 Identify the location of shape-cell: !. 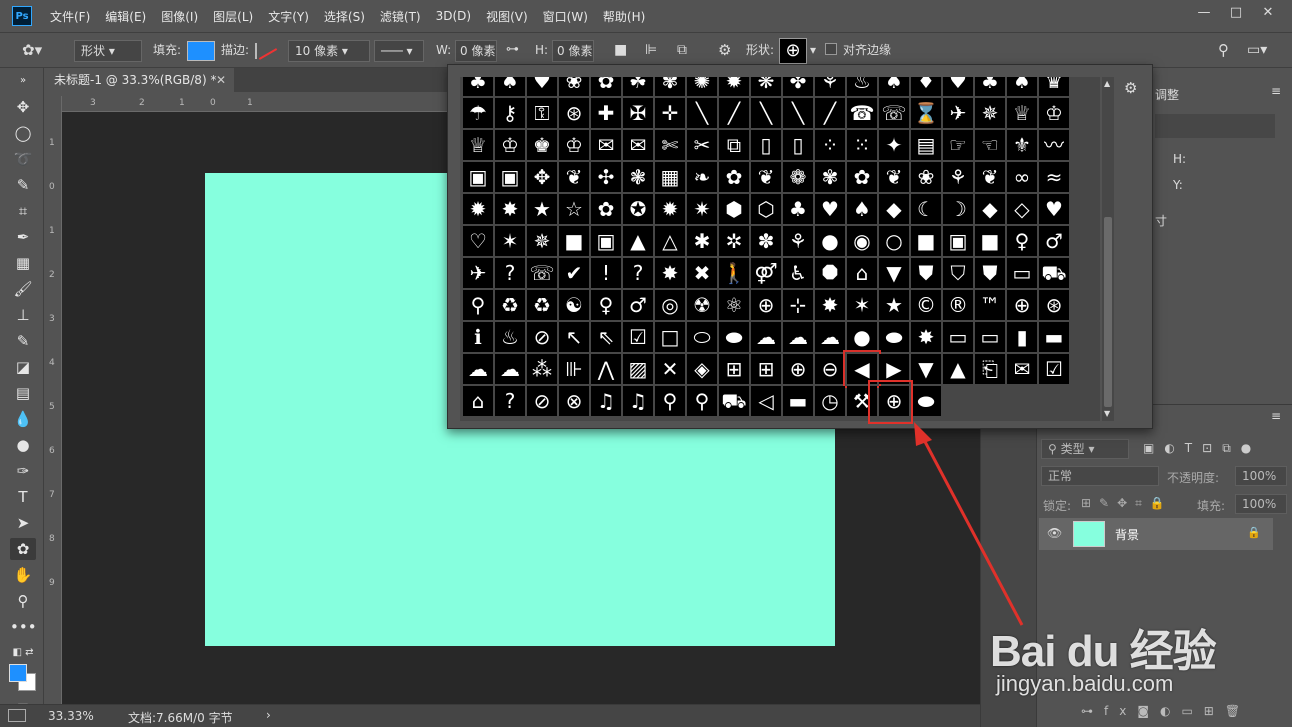
(606, 273).